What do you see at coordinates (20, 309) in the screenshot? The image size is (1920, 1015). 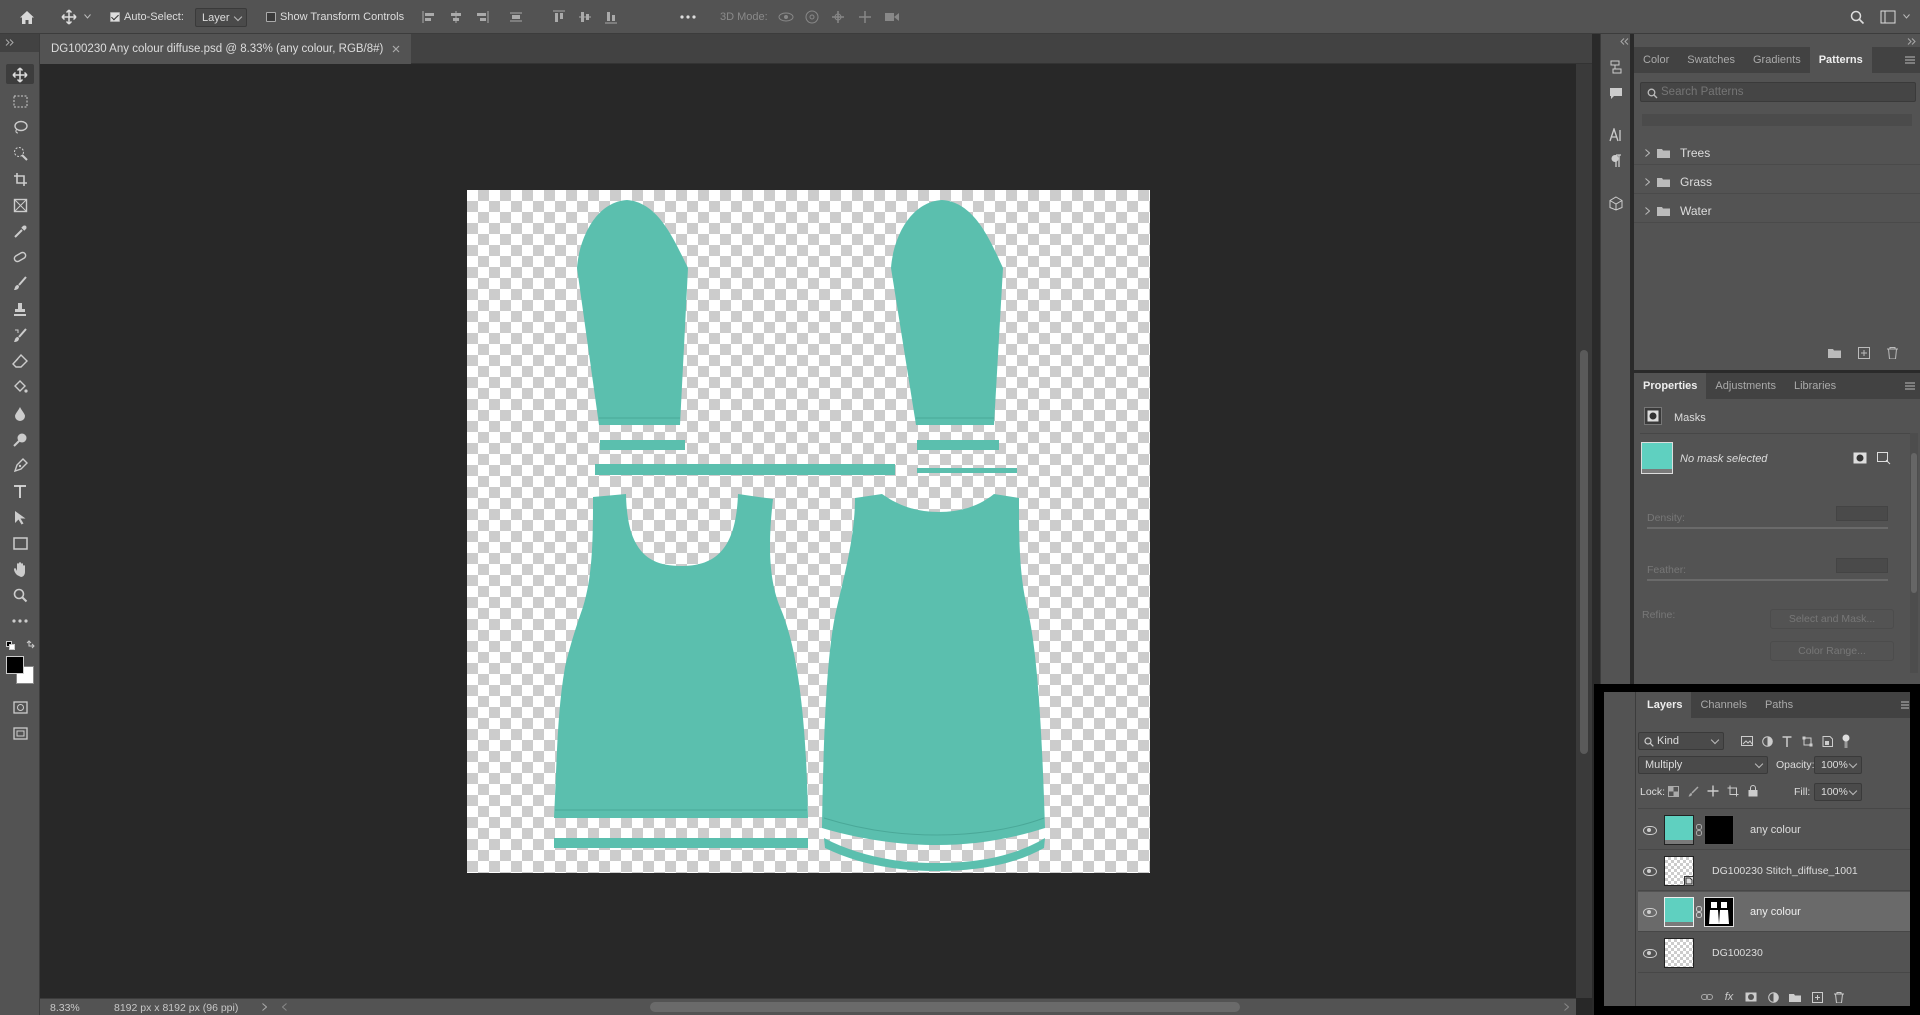 I see `clone-stamp-tool-icon` at bounding box center [20, 309].